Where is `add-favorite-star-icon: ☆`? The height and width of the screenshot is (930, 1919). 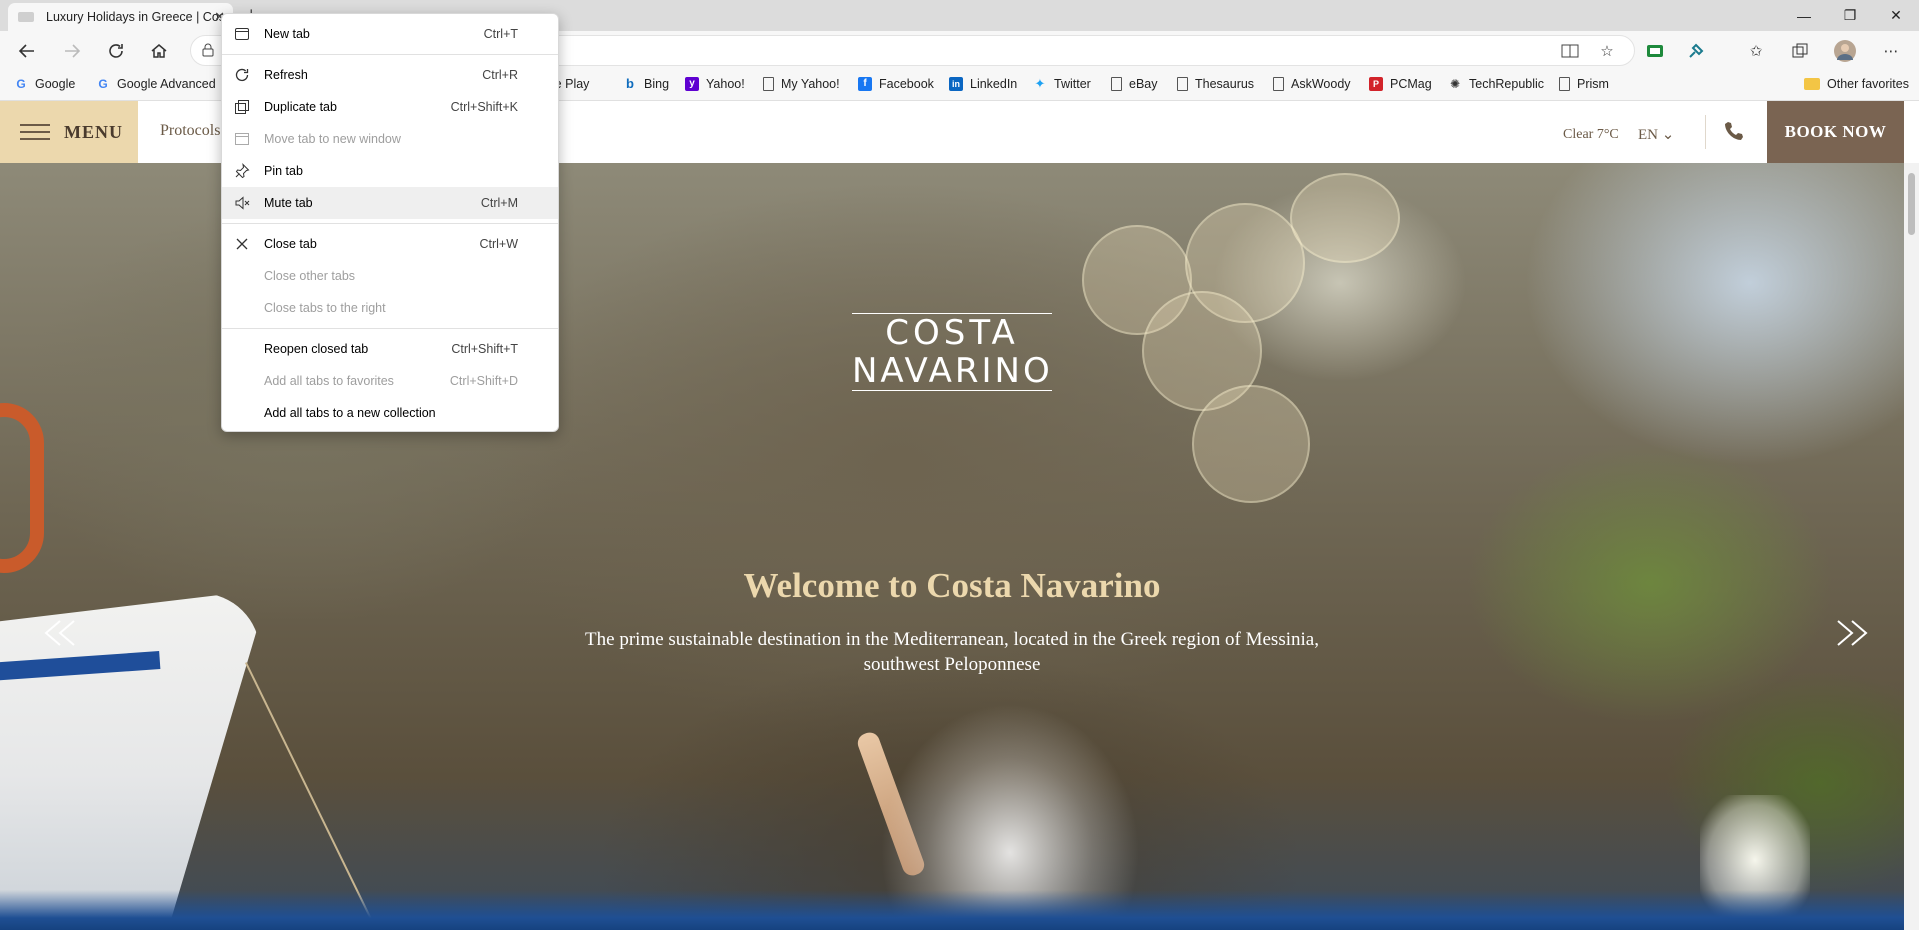 add-favorite-star-icon: ☆ is located at coordinates (1607, 51).